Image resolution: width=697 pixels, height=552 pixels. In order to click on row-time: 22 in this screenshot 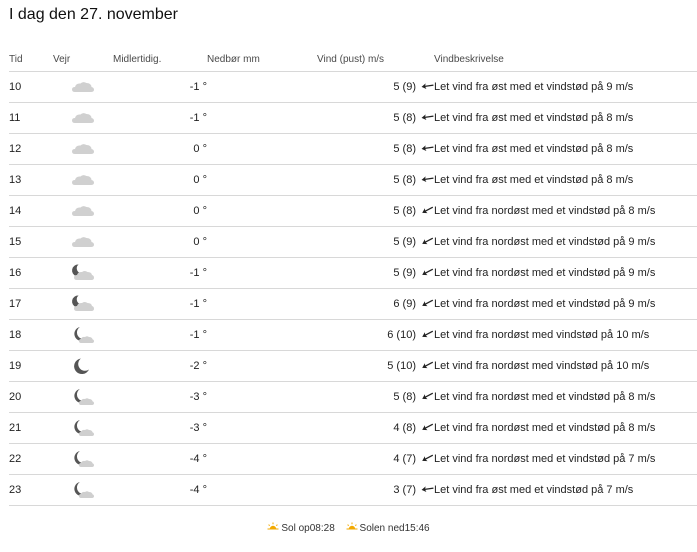, I will do `click(31, 459)`.